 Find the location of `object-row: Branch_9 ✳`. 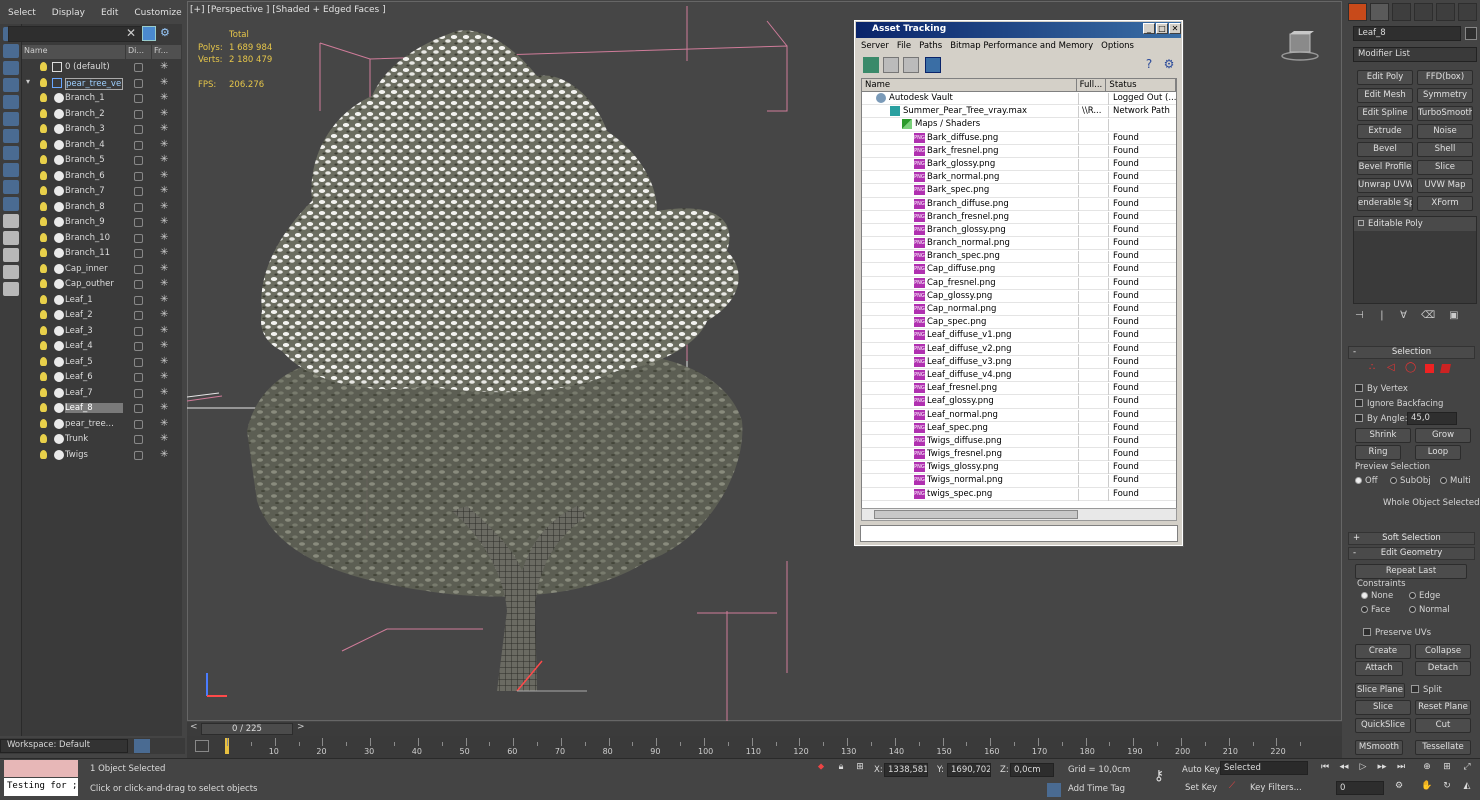

object-row: Branch_9 ✳ is located at coordinates (100, 223).